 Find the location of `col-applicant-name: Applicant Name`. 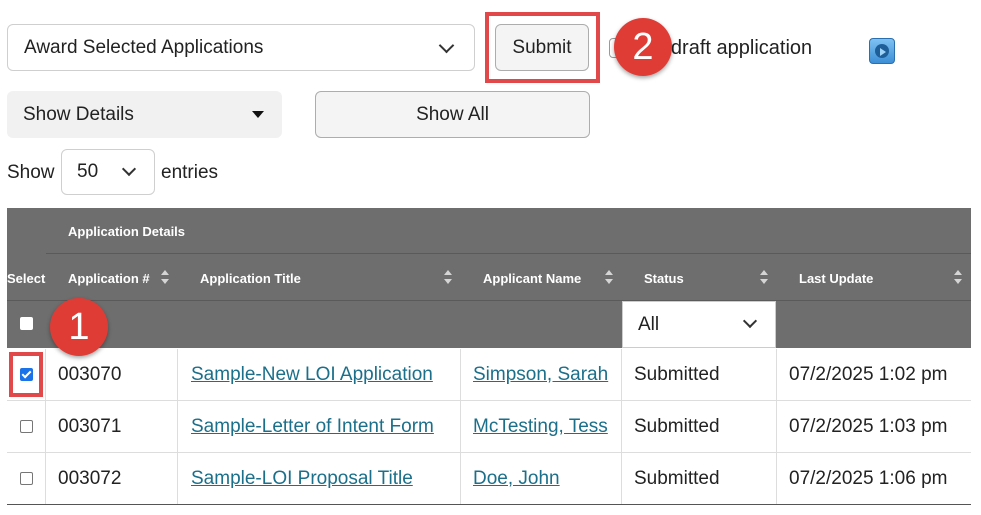

col-applicant-name: Applicant Name is located at coordinates (532, 278).